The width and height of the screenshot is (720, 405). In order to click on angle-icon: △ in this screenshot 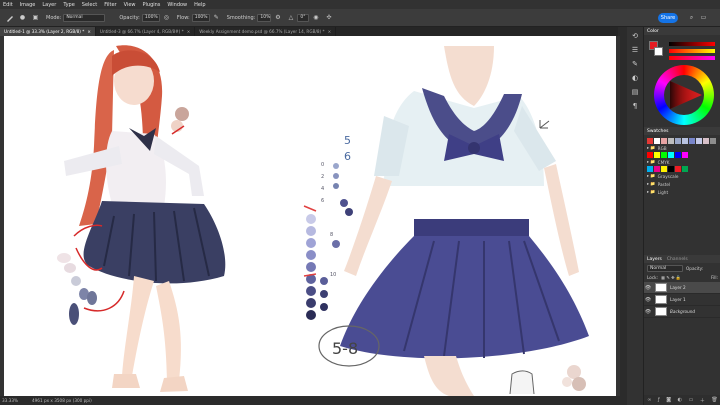, I will do `click(290, 17)`.